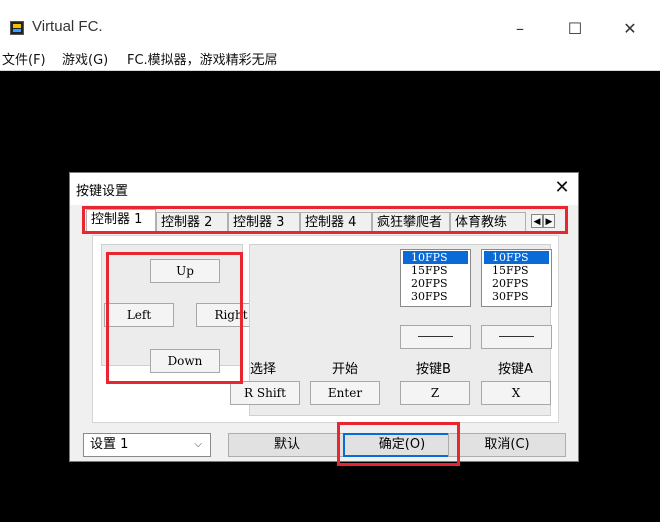  What do you see at coordinates (516, 393) in the screenshot?
I see `key-a-field: X` at bounding box center [516, 393].